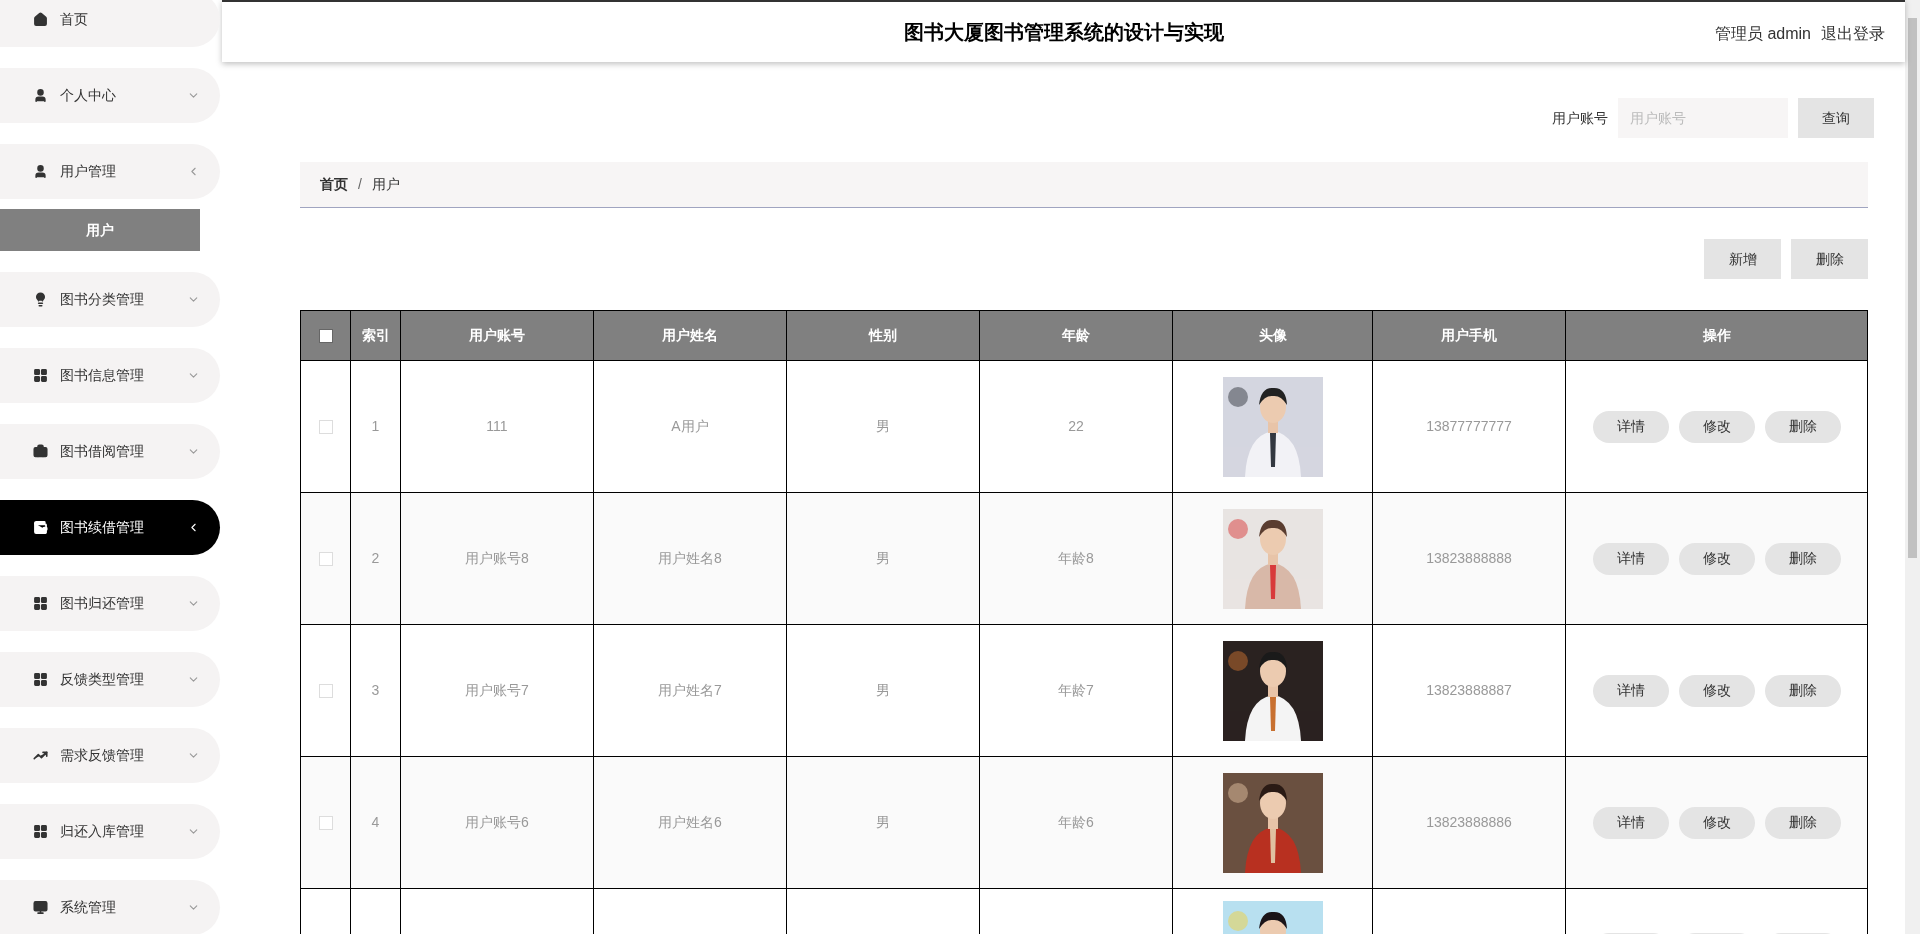 The width and height of the screenshot is (1920, 934). I want to click on delete-button: 删除, so click(1829, 259).